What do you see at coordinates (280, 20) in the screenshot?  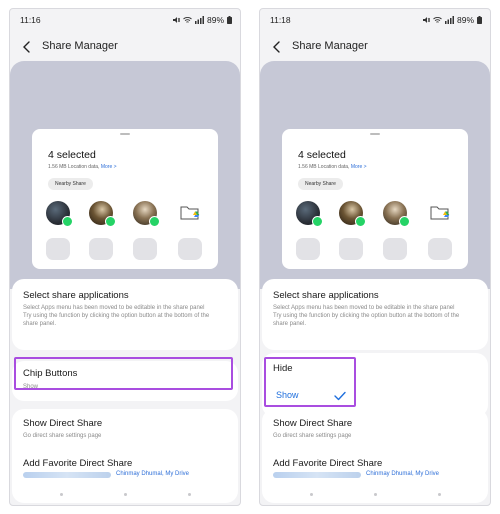 I see `status-time: 11:18` at bounding box center [280, 20].